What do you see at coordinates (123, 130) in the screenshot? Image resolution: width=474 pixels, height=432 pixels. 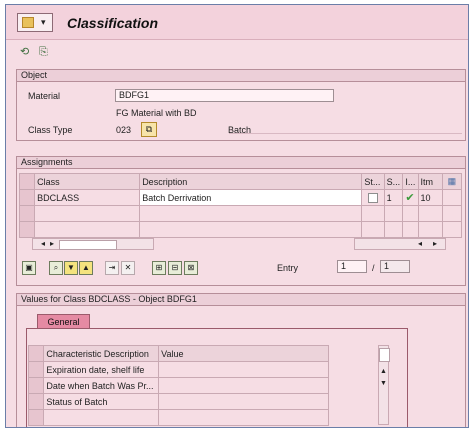 I see `class-type-field: 023` at bounding box center [123, 130].